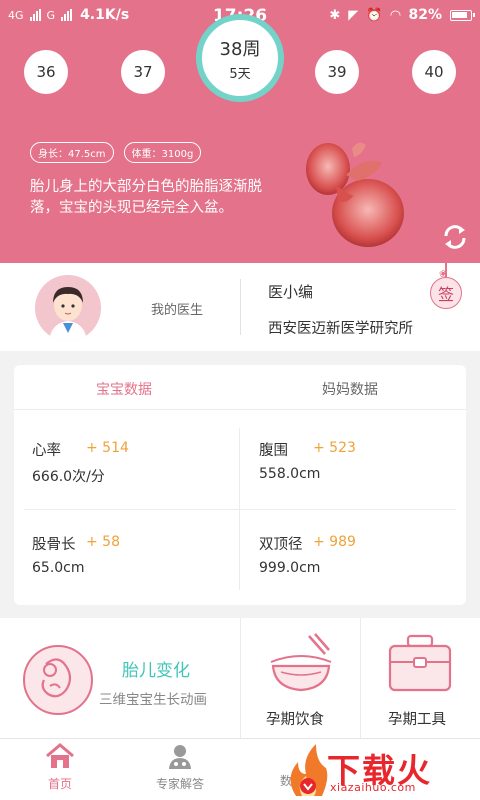  Describe the element at coordinates (462, 15) in the screenshot. I see `battery-icon` at that location.